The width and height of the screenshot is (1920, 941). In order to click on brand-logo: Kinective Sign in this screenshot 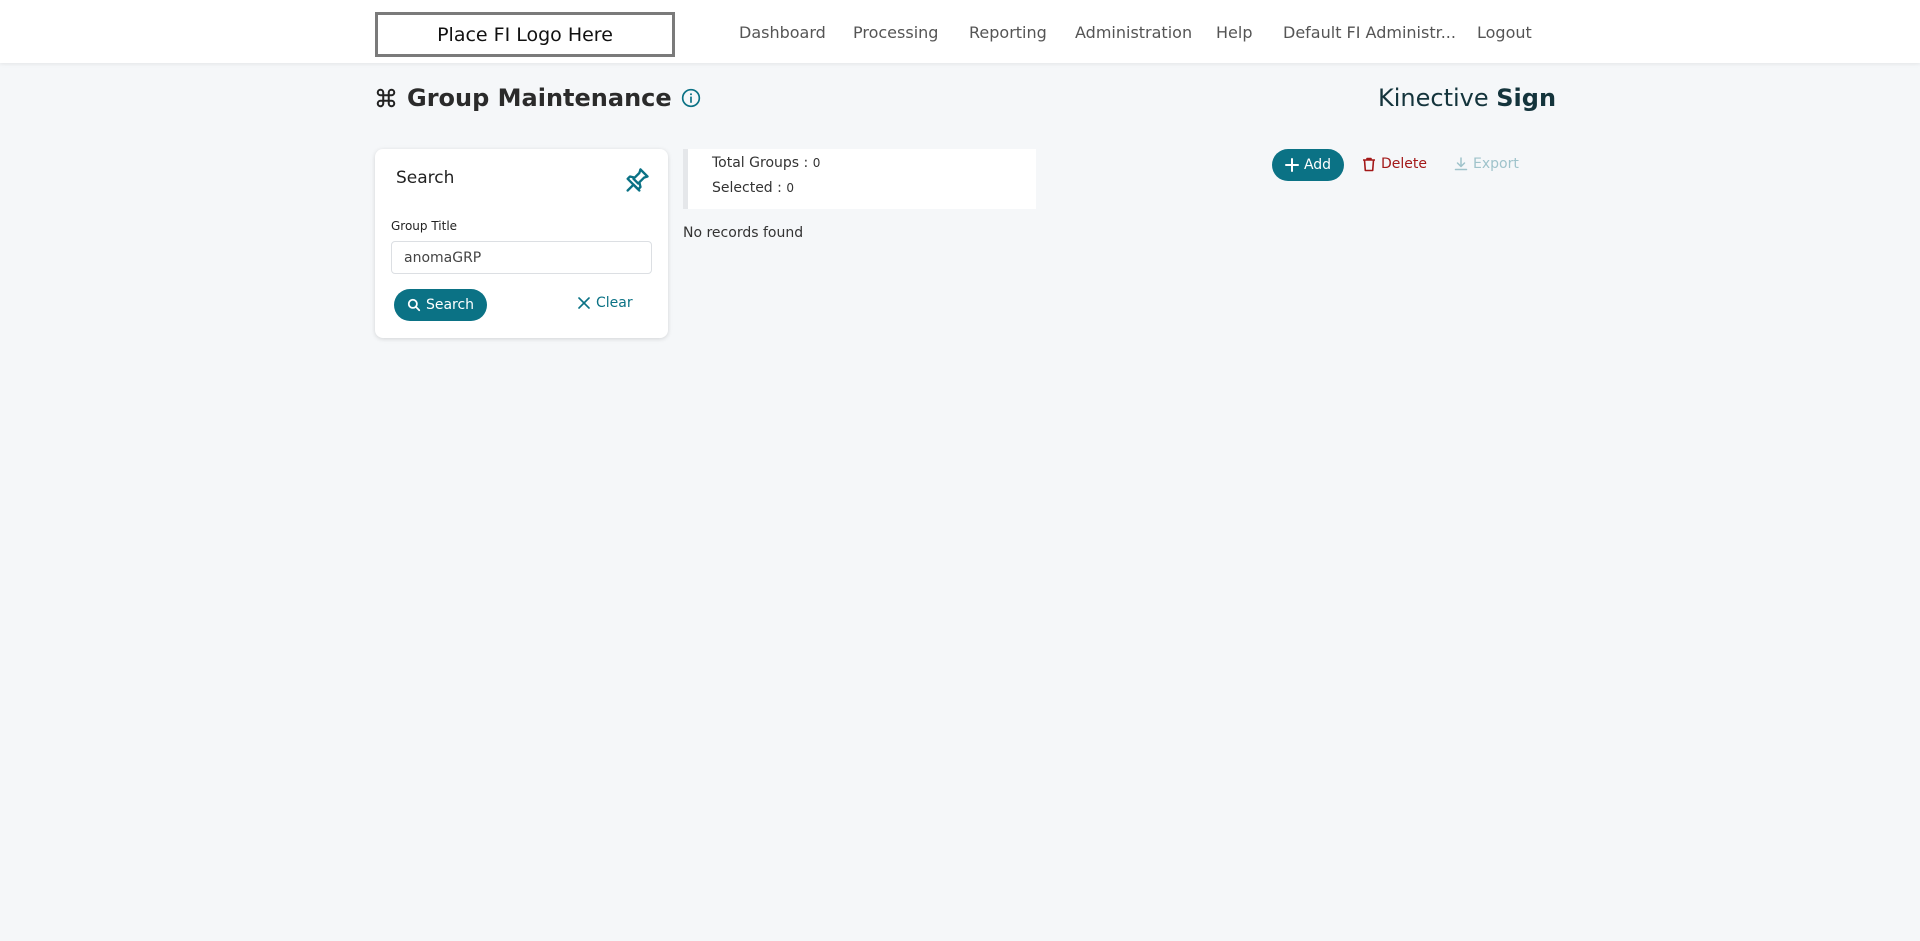, I will do `click(1467, 98)`.